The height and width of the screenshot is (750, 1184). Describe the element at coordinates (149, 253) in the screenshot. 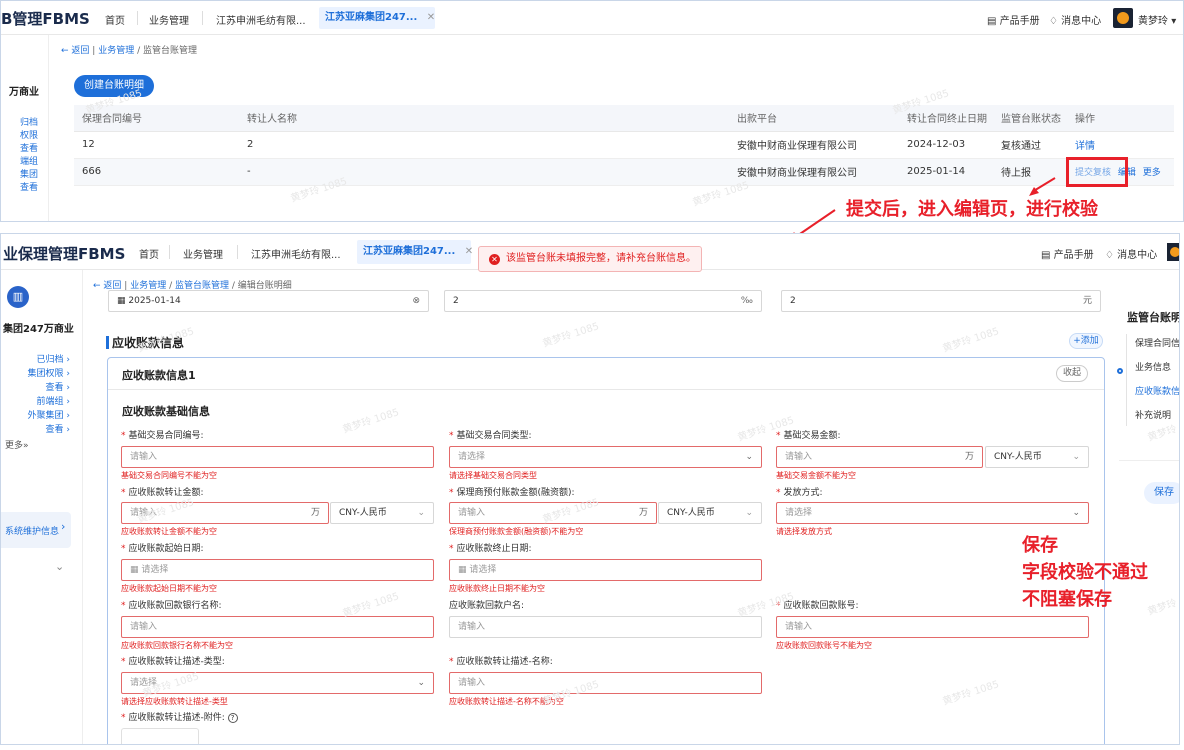

I see `nav-home: 首页` at that location.